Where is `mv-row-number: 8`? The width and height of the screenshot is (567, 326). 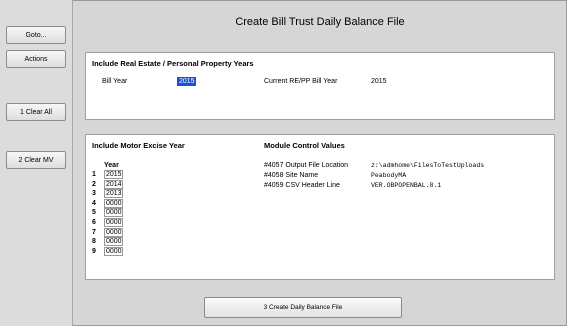
mv-row-number: 8 is located at coordinates (94, 242).